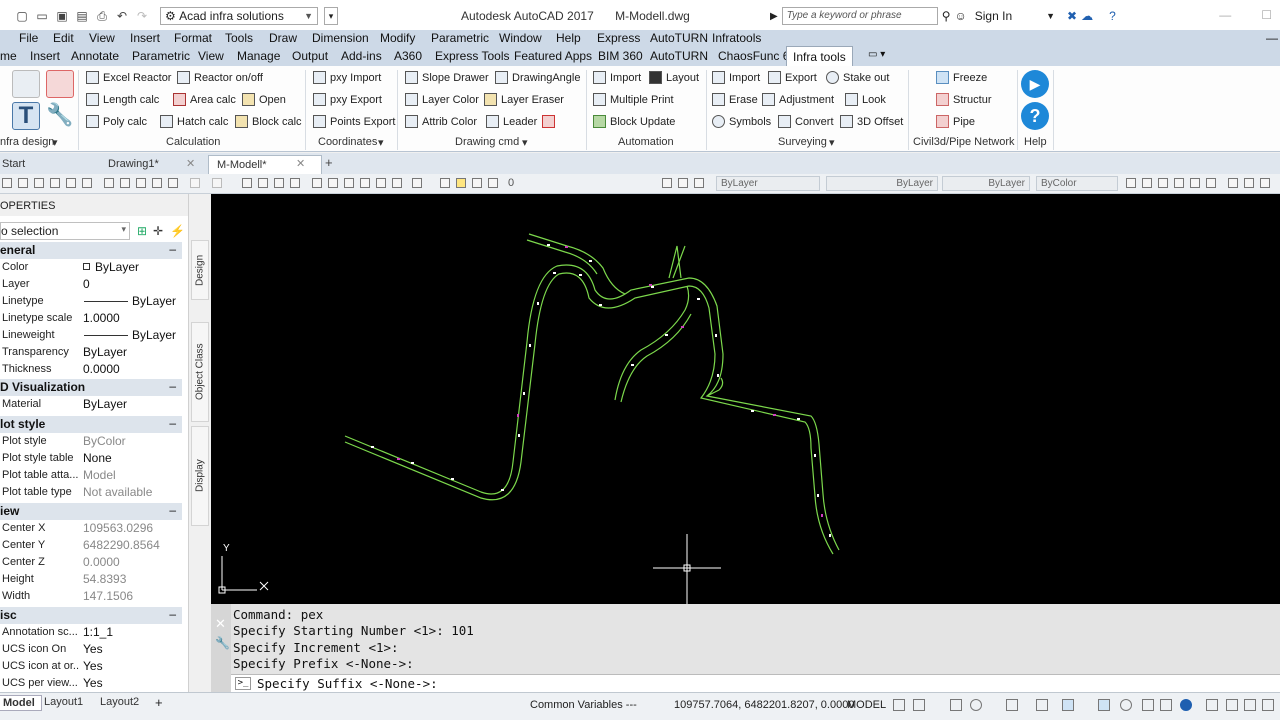 This screenshot has height=720, width=1280. Describe the element at coordinates (397, 38) in the screenshot. I see `menu-modify: Modify` at that location.